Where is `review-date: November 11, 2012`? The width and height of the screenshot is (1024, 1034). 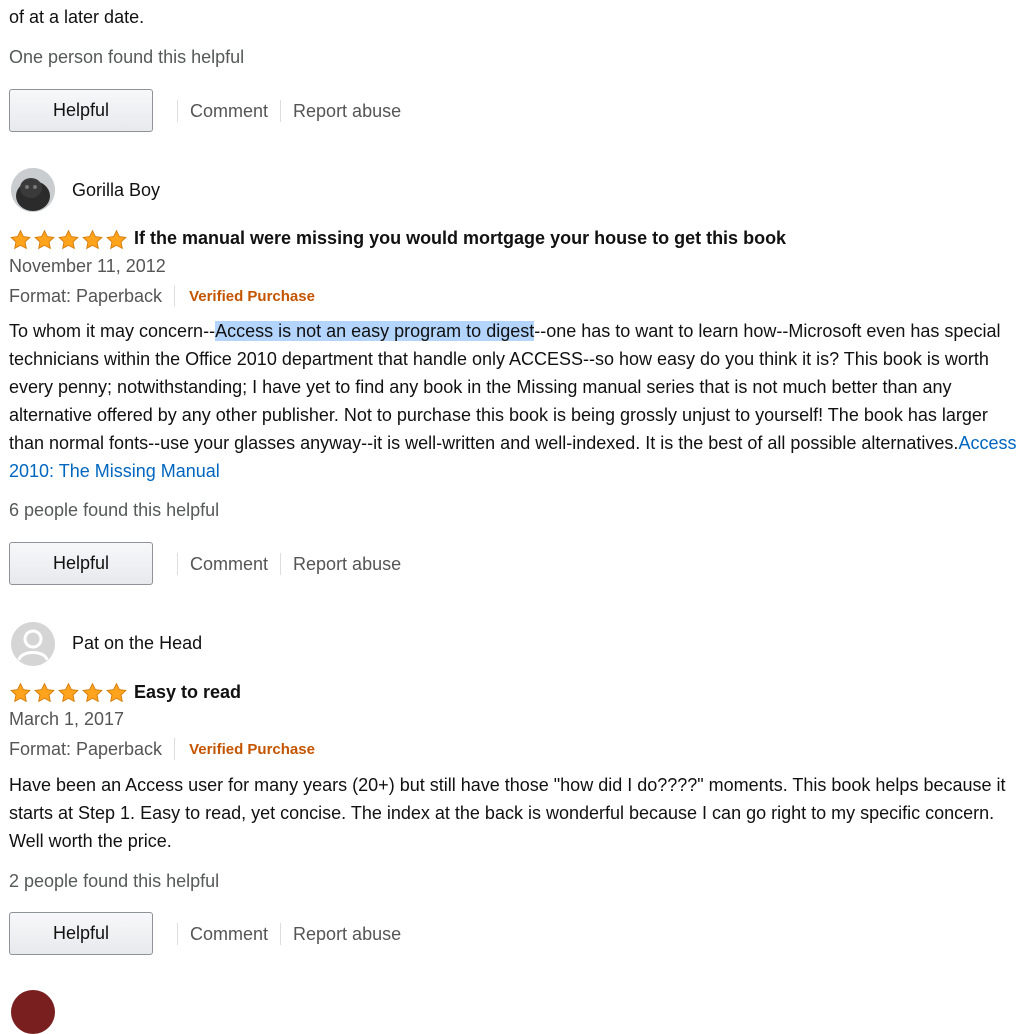 review-date: November 11, 2012 is located at coordinates (87, 266).